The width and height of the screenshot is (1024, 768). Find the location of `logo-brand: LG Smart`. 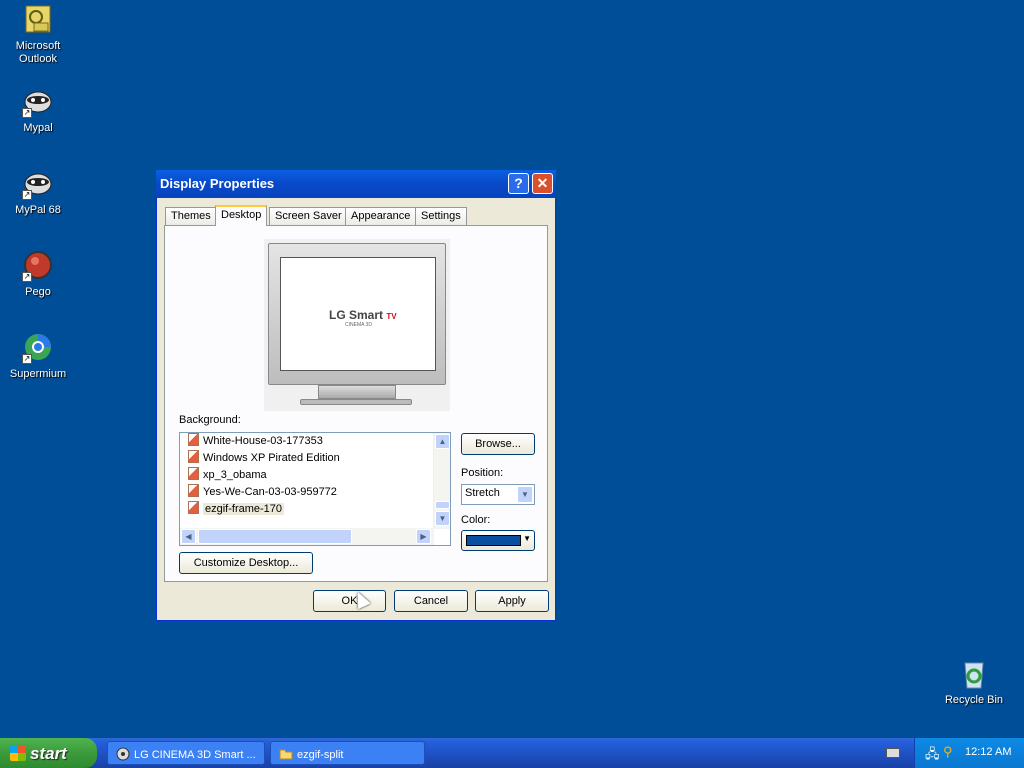

logo-brand: LG Smart is located at coordinates (356, 315).